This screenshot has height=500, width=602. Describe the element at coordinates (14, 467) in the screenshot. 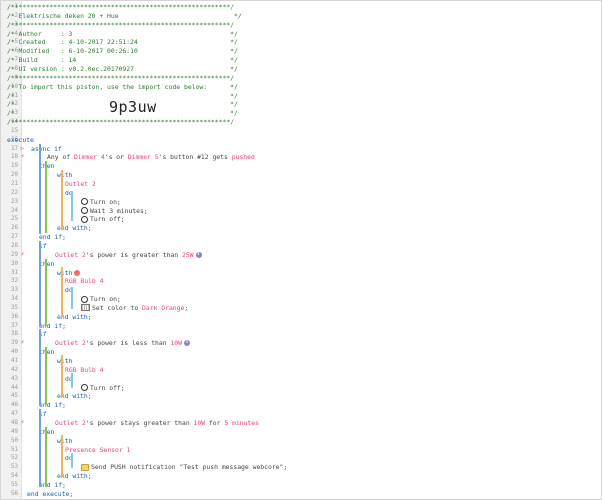

I see `line-number: 53` at that location.